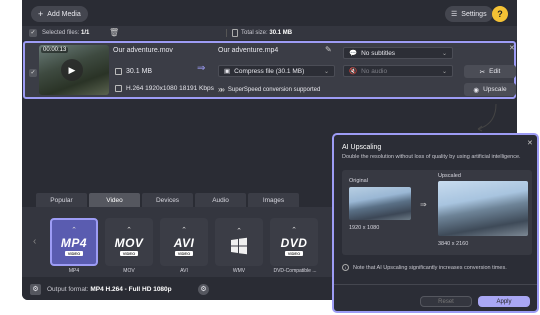 The height and width of the screenshot is (315, 540). Describe the element at coordinates (64, 14) in the screenshot. I see `add-media-label: Add Media` at that location.